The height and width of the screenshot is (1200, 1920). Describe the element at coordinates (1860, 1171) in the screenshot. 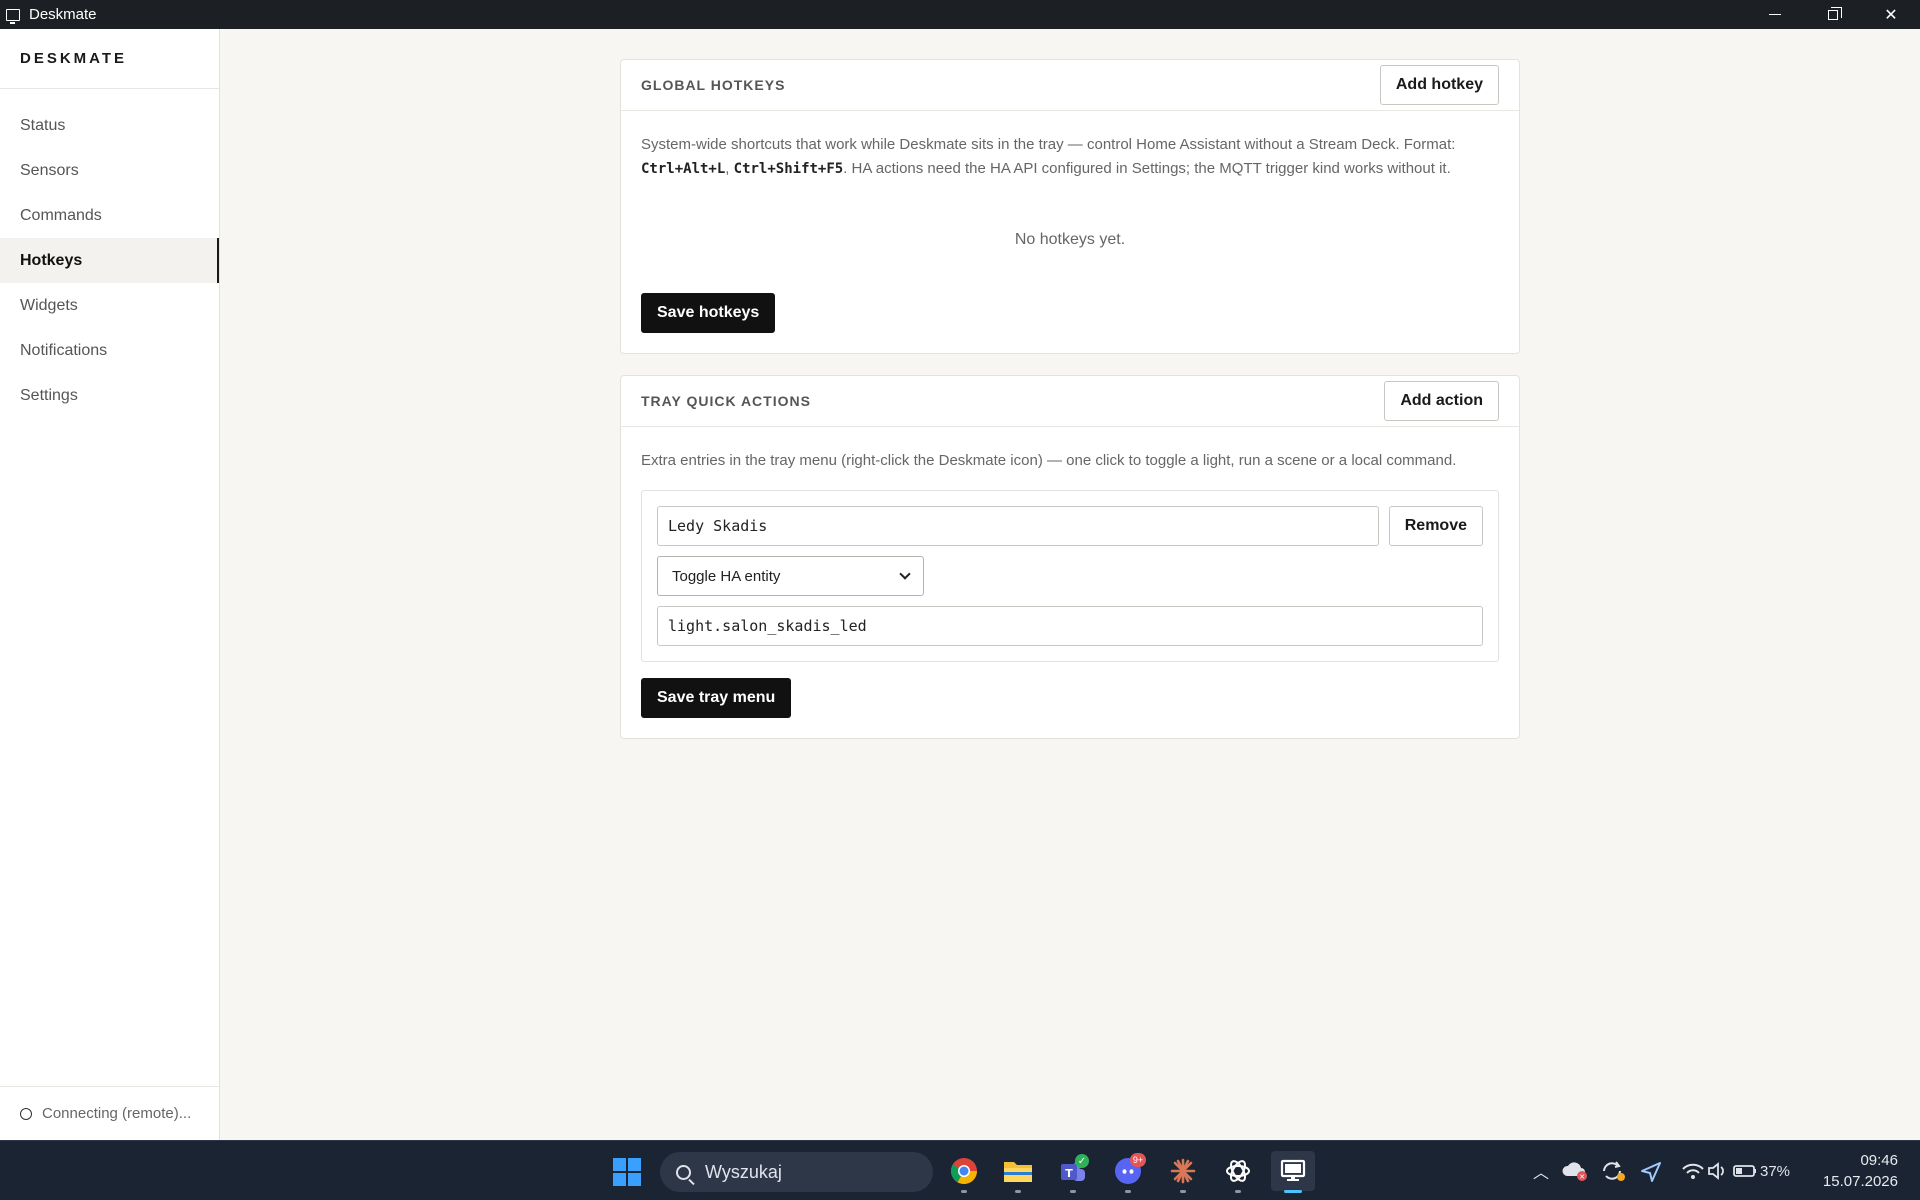

I see `clock: 09:46 15.07.2026` at that location.